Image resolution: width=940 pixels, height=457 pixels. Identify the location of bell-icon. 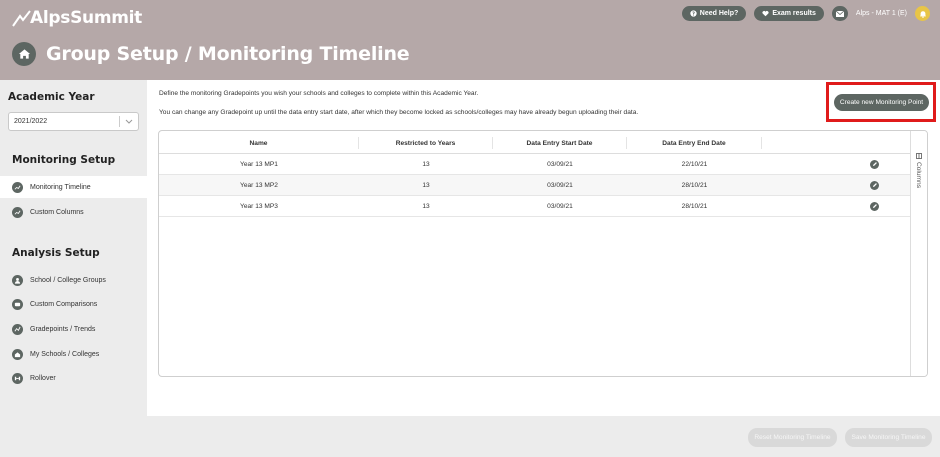
(922, 14).